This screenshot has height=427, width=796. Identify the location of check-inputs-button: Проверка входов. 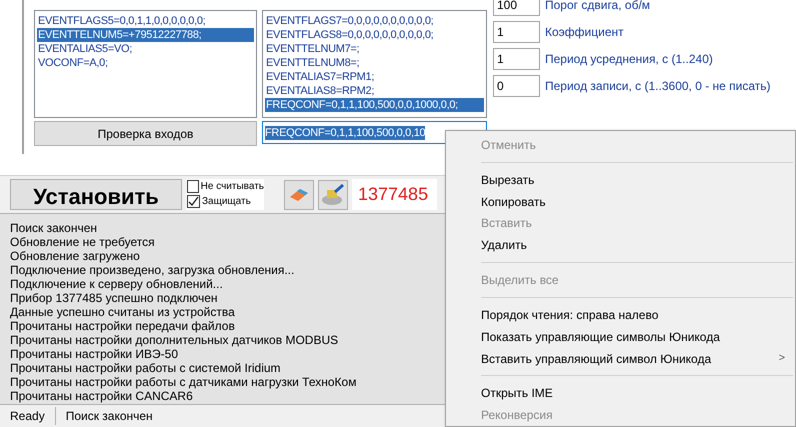
(145, 133).